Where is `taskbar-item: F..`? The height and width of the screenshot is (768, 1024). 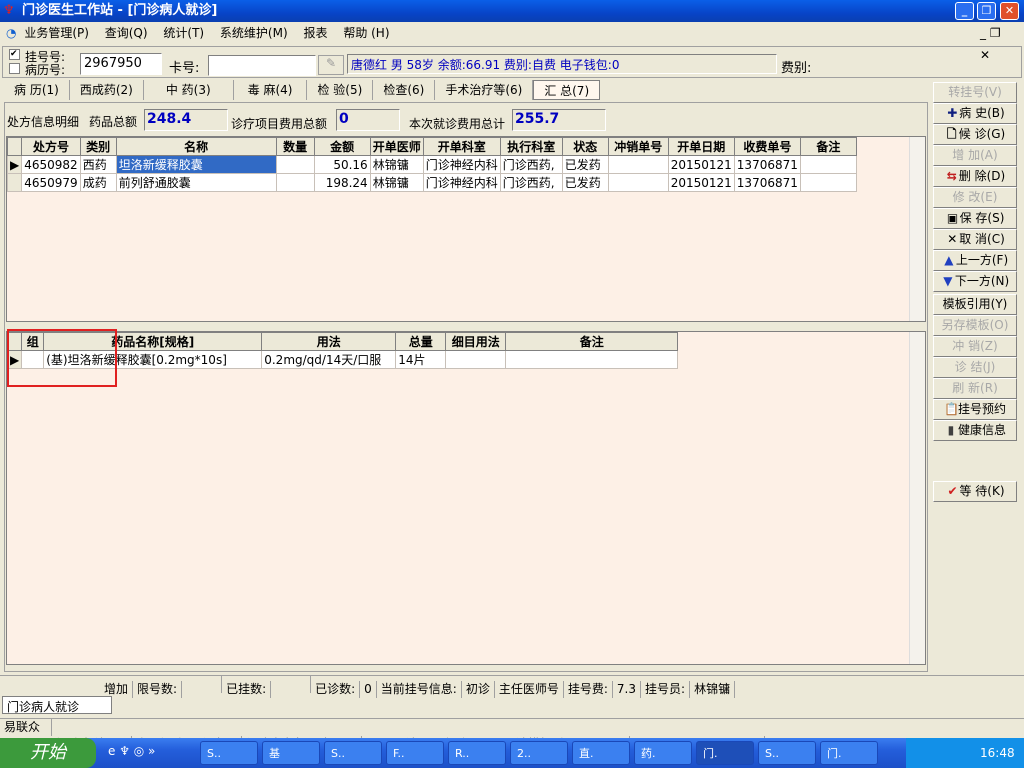
taskbar-item: F.. is located at coordinates (415, 753).